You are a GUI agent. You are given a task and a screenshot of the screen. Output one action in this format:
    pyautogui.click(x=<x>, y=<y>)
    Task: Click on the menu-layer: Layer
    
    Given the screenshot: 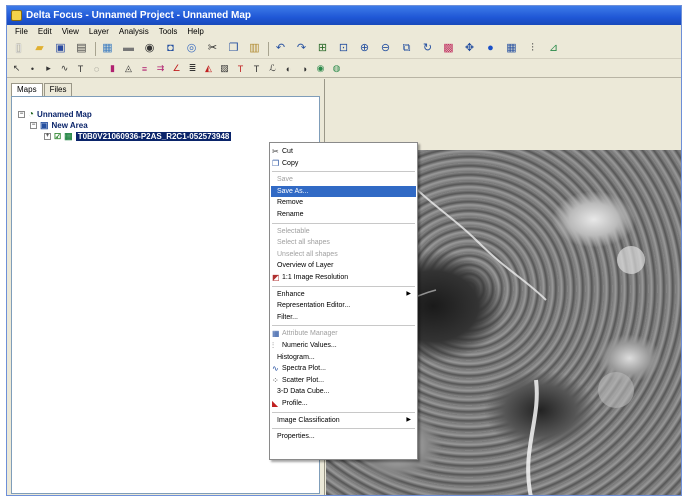 What is the action you would take?
    pyautogui.click(x=99, y=31)
    